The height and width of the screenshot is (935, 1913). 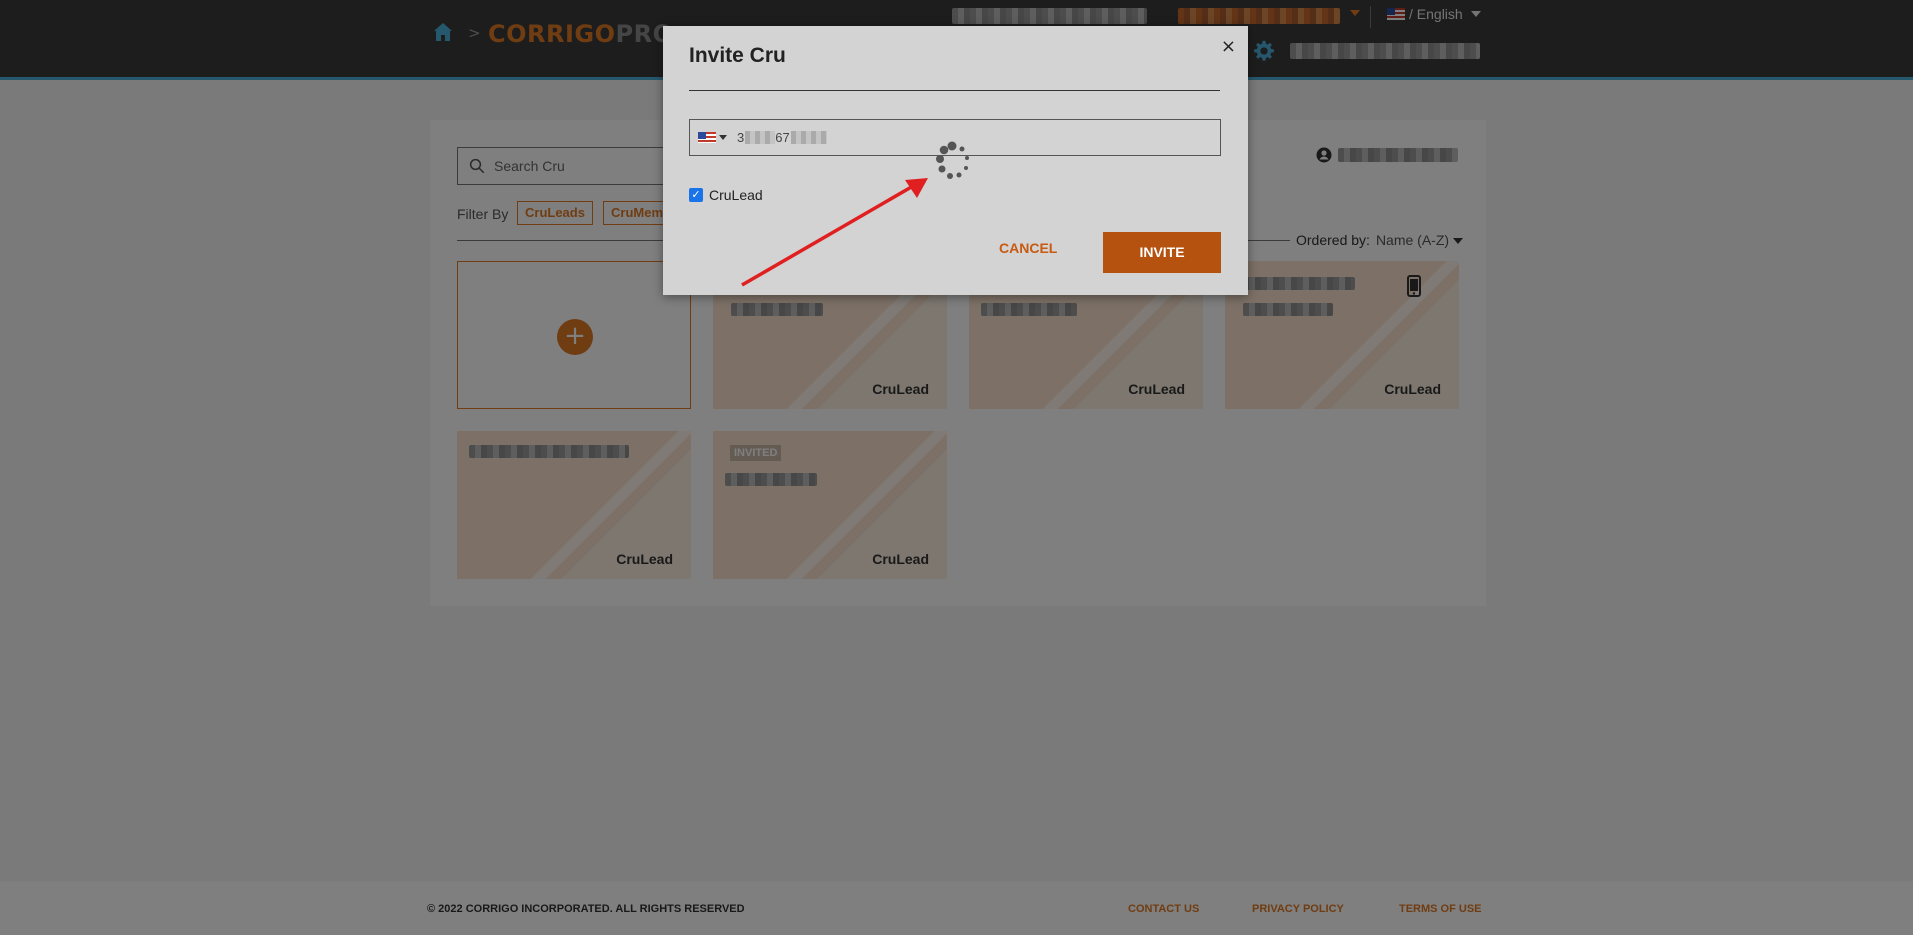 I want to click on annotation-arrow-icon, so click(x=834, y=232).